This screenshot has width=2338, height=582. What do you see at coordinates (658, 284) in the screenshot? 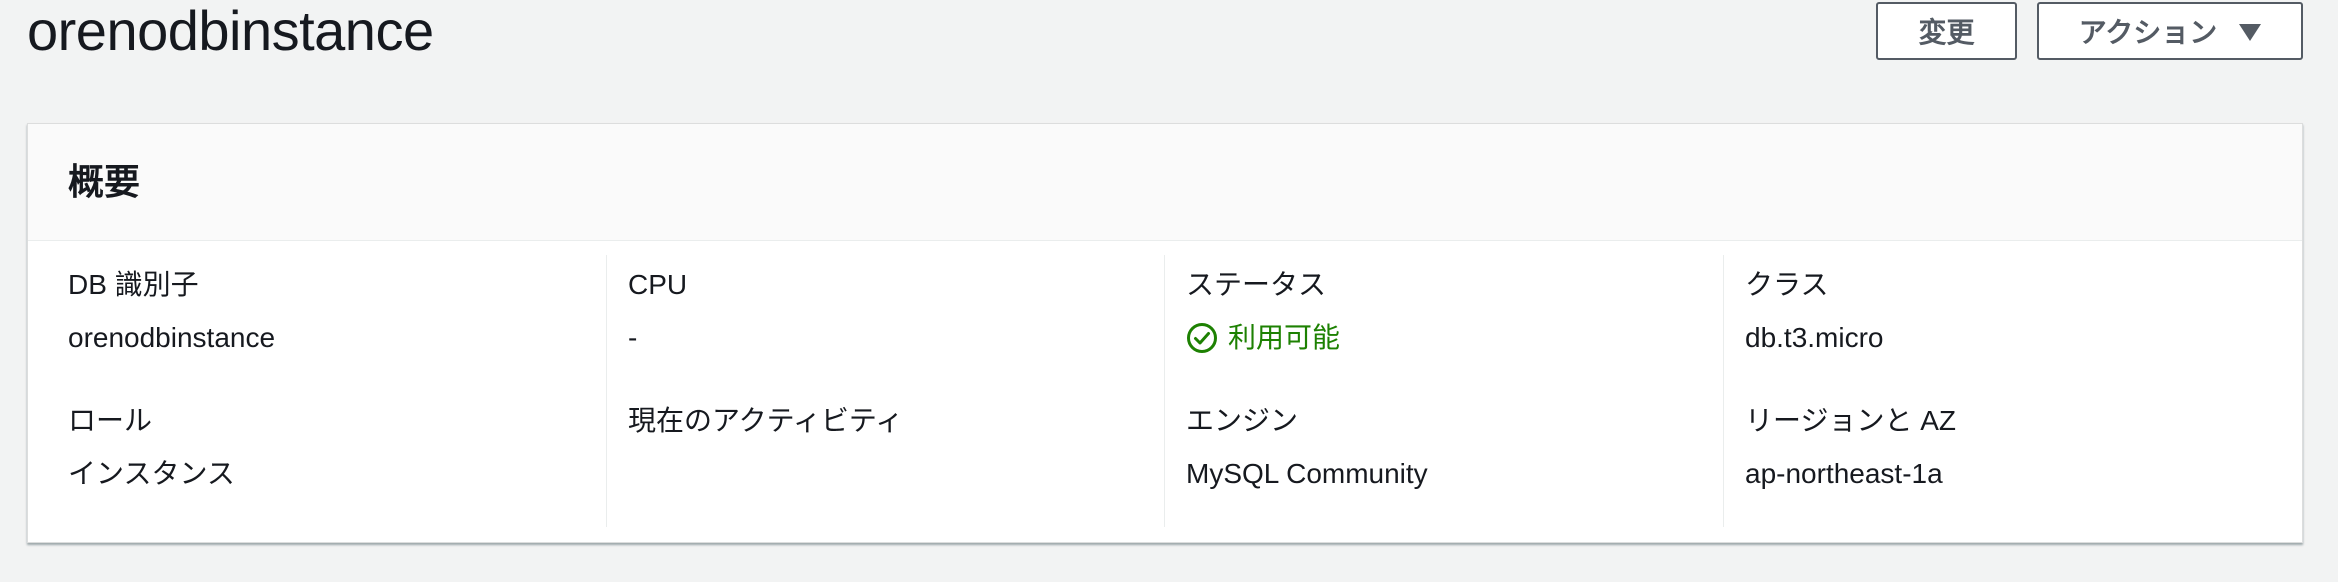
I see `cpu-label: CPU` at bounding box center [658, 284].